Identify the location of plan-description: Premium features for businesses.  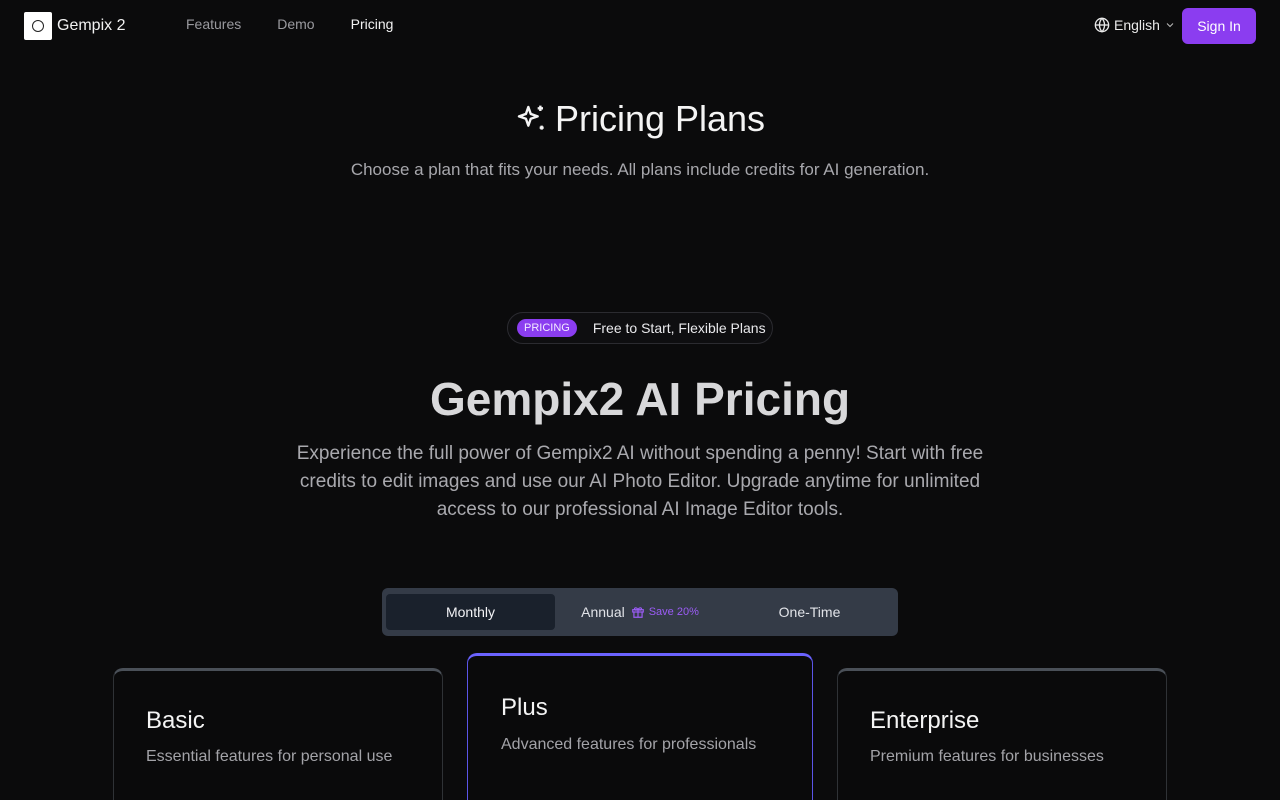
(987, 756).